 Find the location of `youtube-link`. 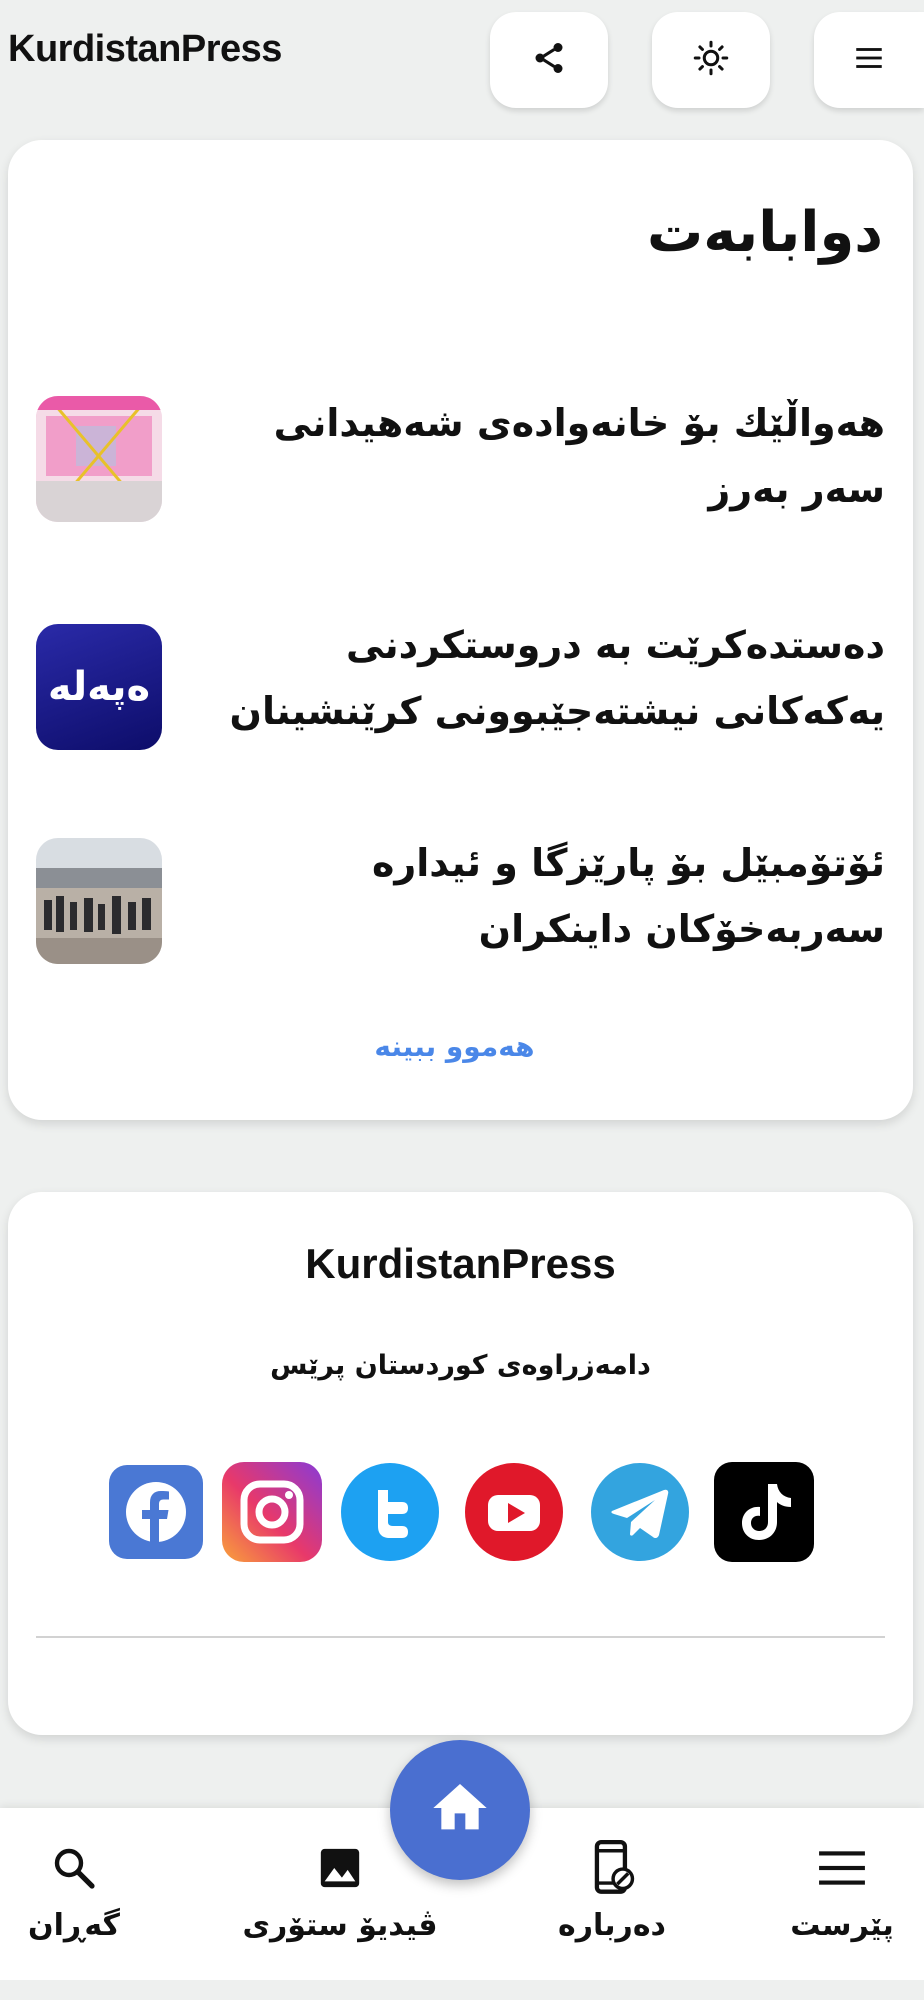

youtube-link is located at coordinates (514, 1512).